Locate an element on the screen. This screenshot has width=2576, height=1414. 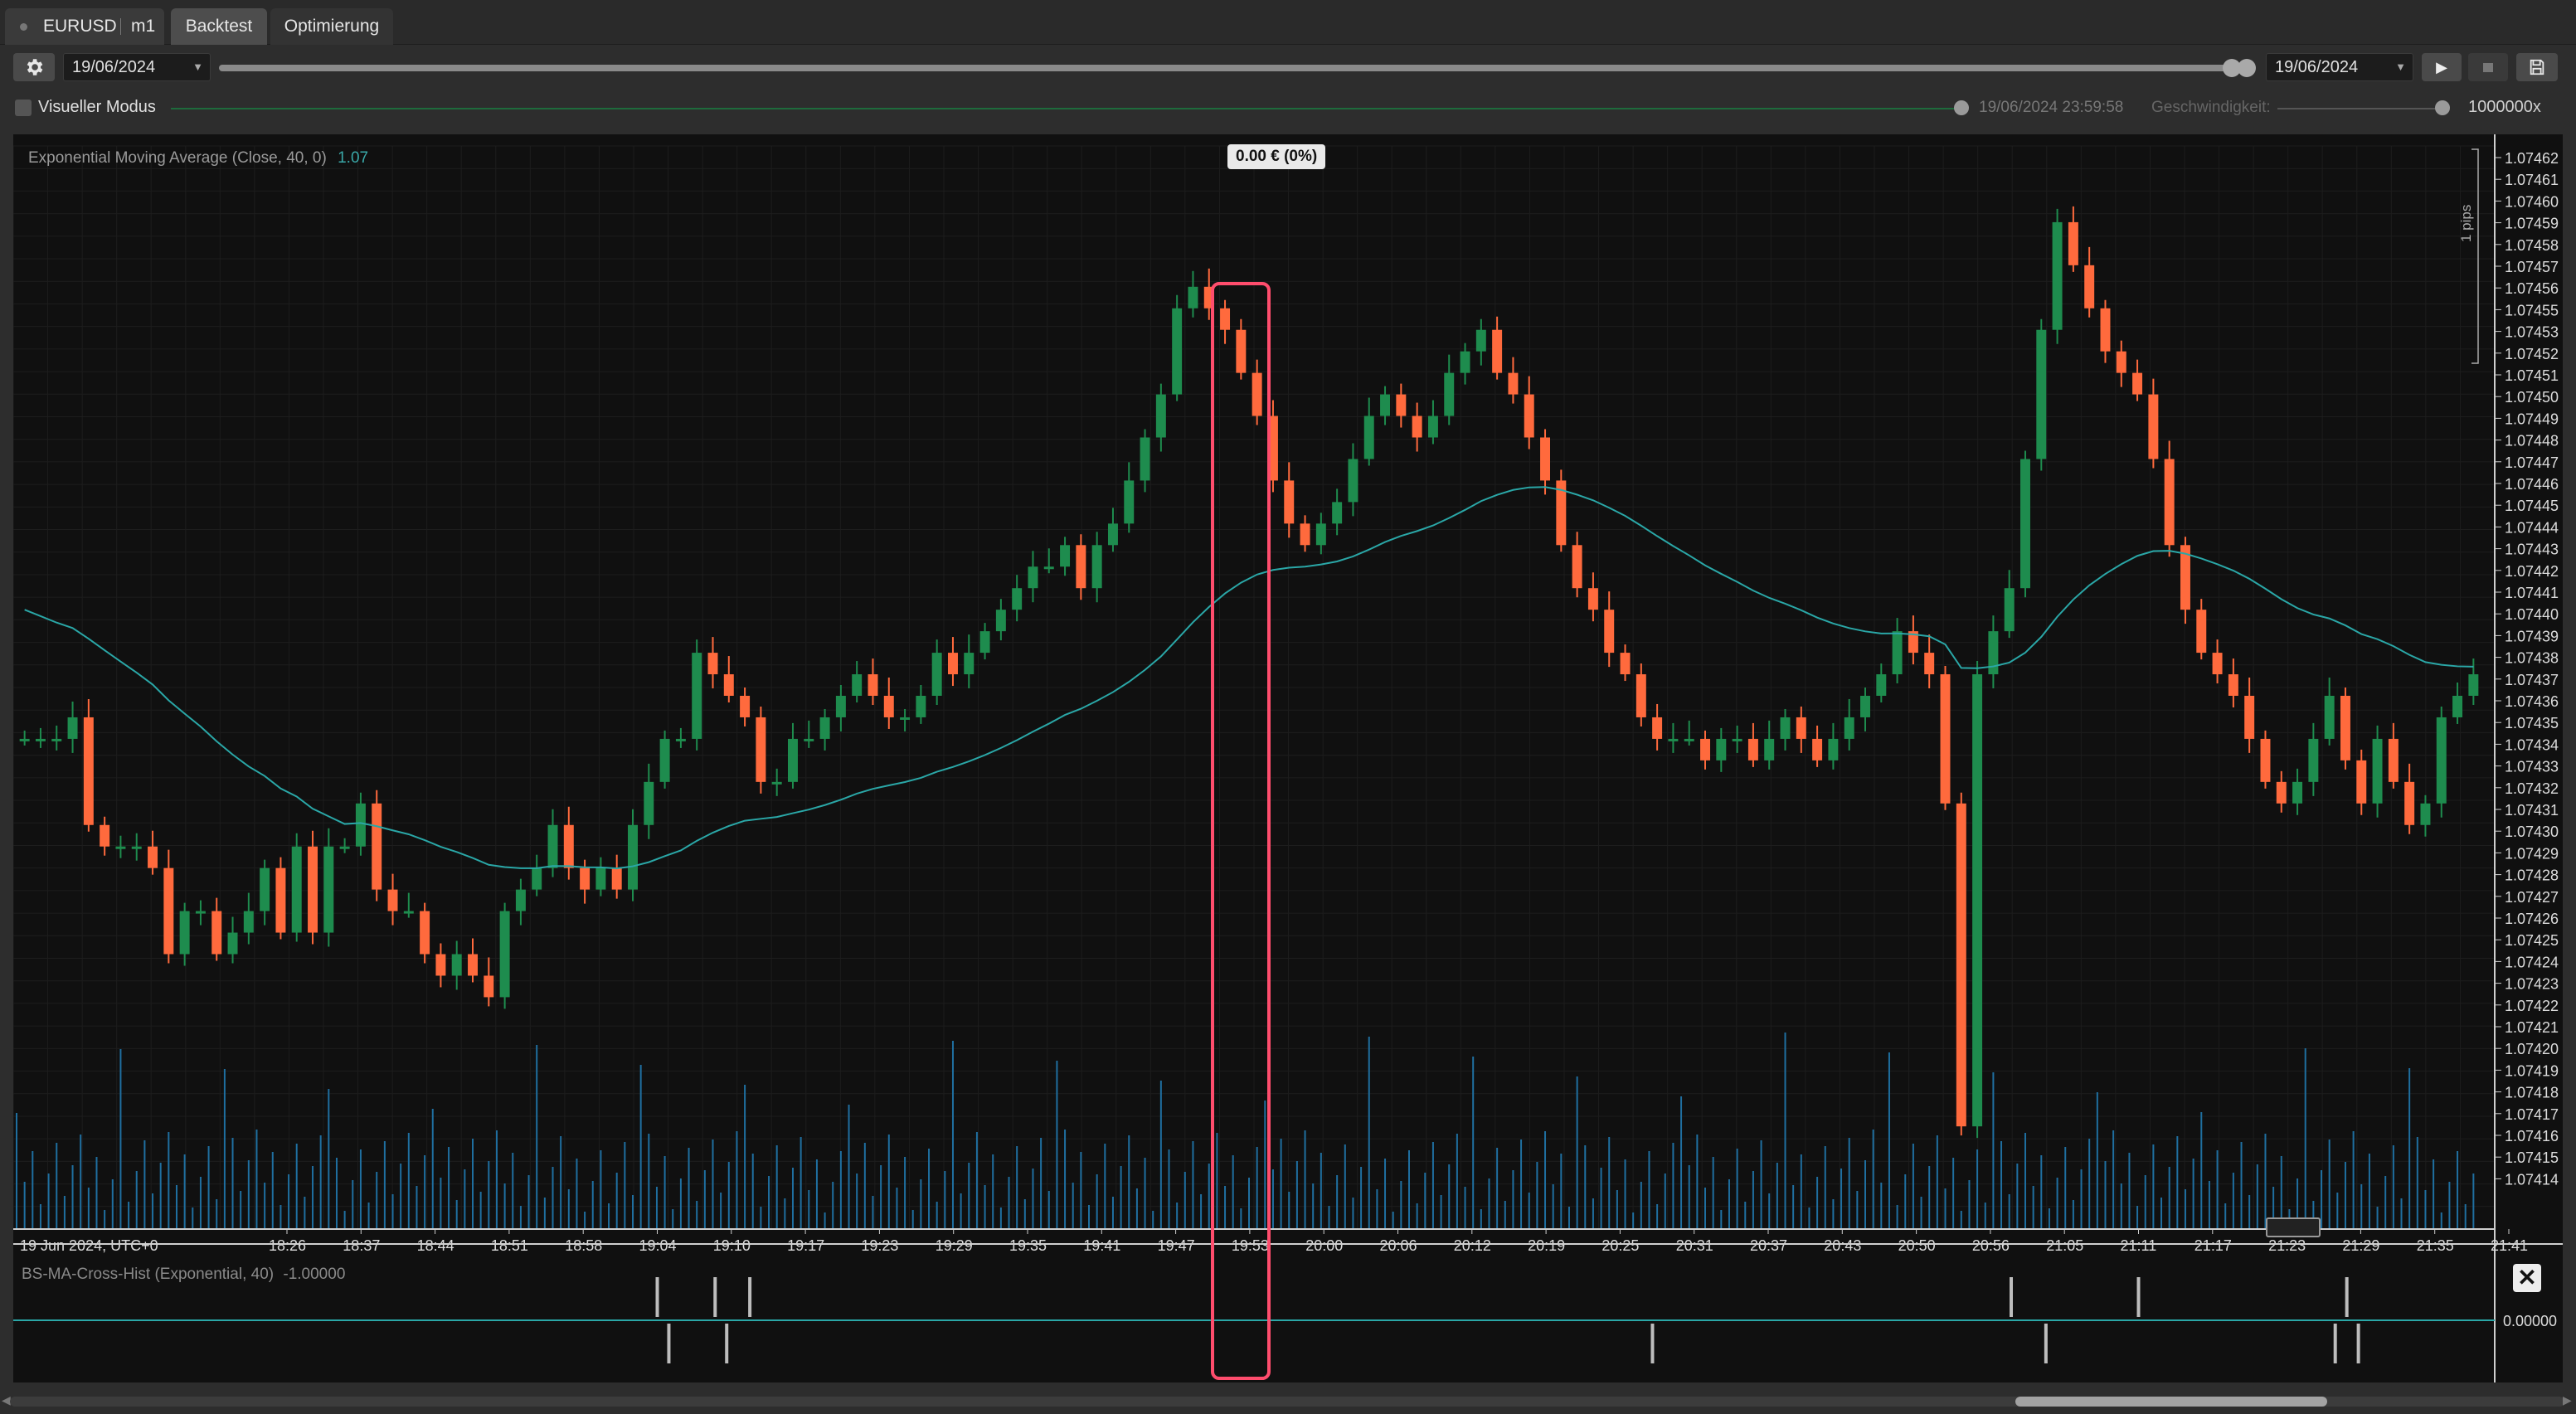
y-tick-label: 1.07440 is located at coordinates (2532, 615).